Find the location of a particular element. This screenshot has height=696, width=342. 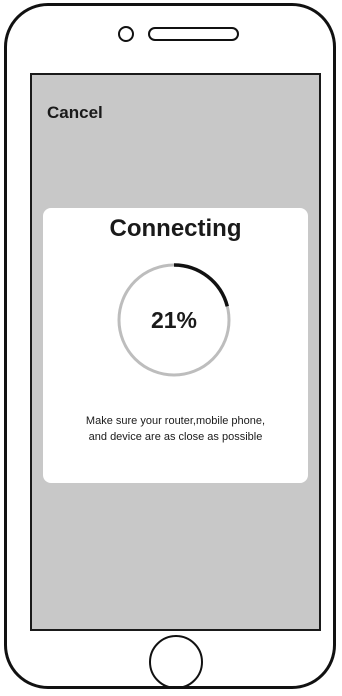

hint-line-2: and device are as close as possible is located at coordinates (175, 437).